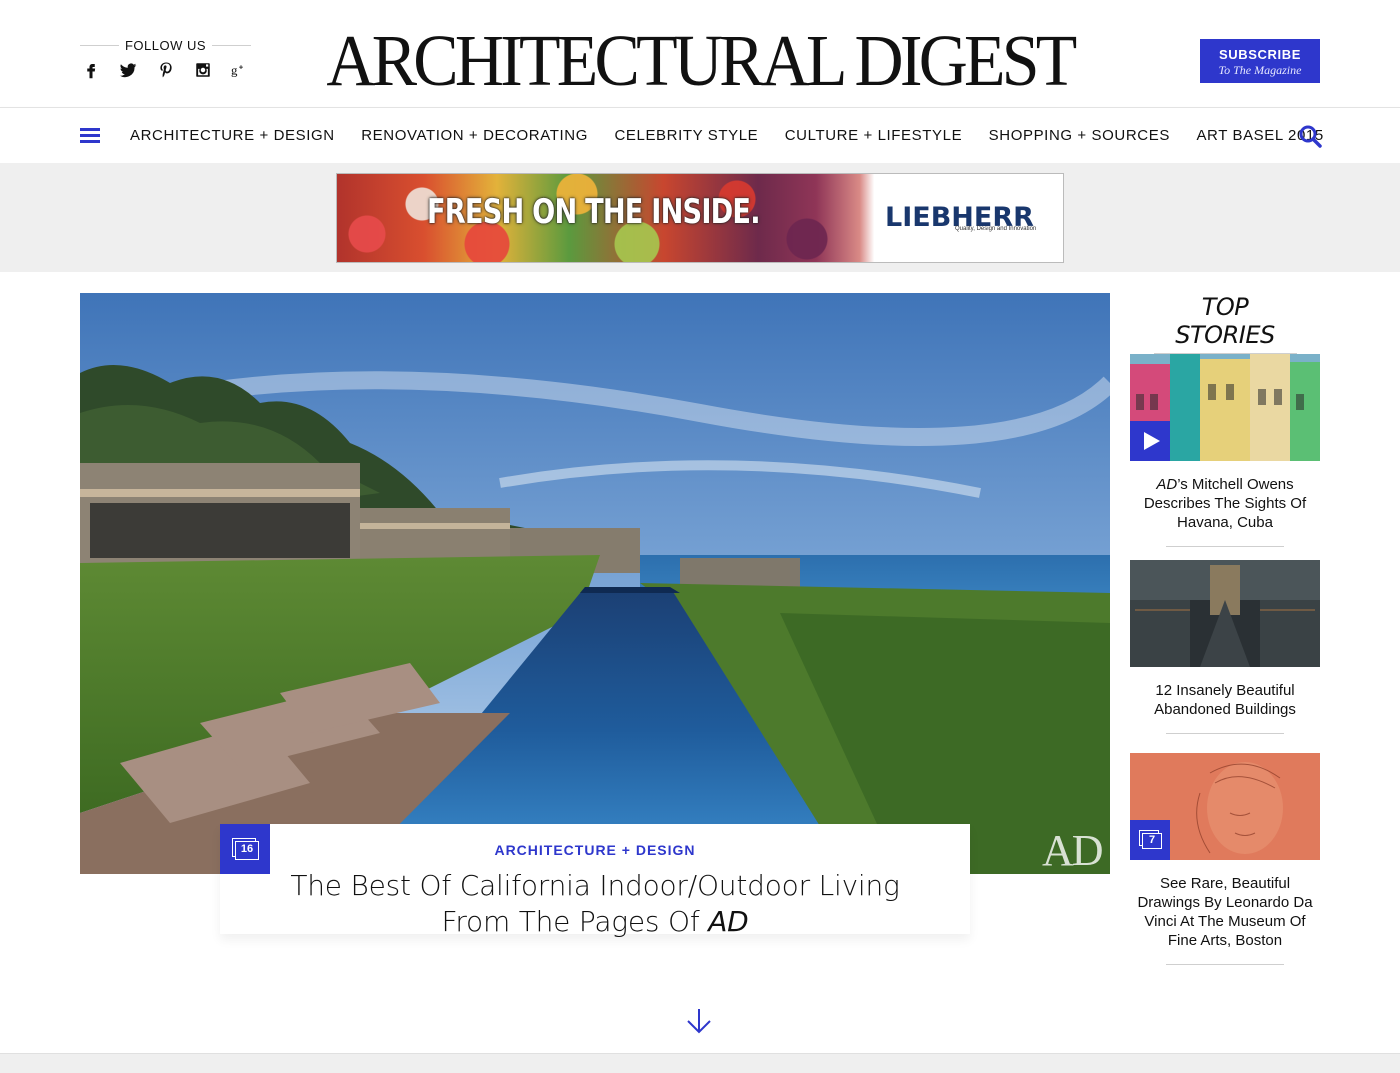 The width and height of the screenshot is (1400, 1073). I want to click on story-1-title-italic: AD, so click(1167, 484).